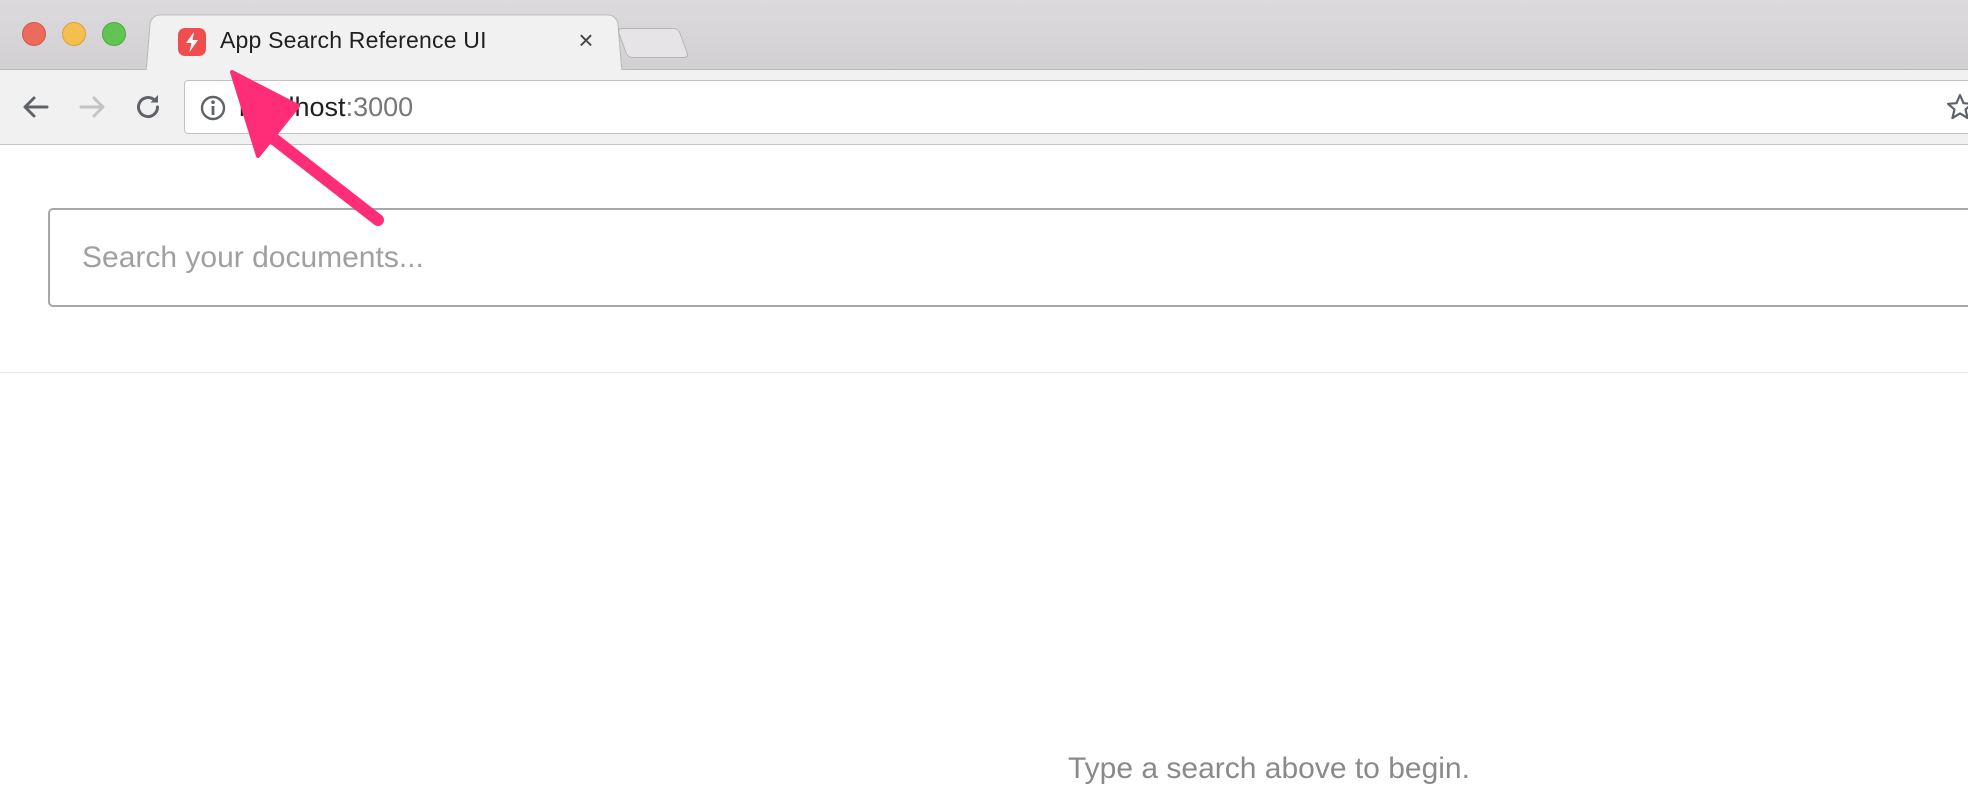 The image size is (1968, 794). Describe the element at coordinates (114, 34) in the screenshot. I see `window-zoom-button` at that location.